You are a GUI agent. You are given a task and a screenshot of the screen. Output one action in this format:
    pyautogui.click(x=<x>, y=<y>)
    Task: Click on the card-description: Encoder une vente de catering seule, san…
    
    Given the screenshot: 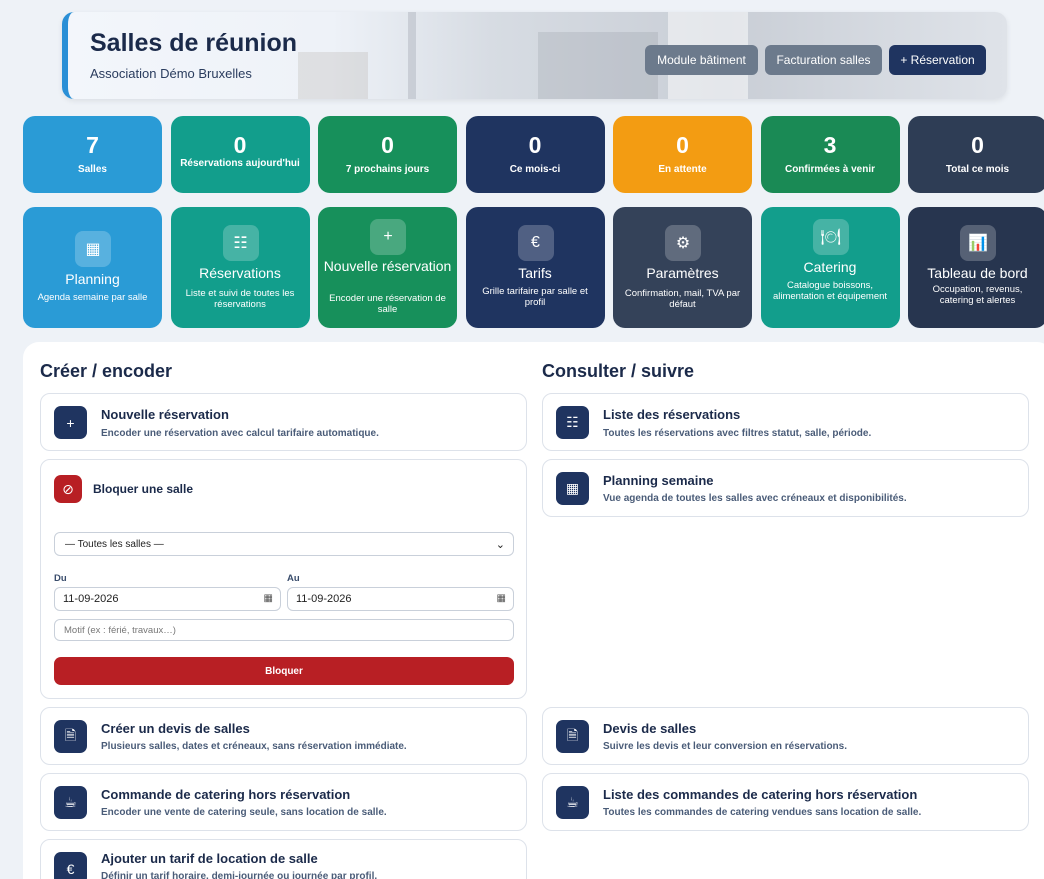 What is the action you would take?
    pyautogui.click(x=244, y=812)
    